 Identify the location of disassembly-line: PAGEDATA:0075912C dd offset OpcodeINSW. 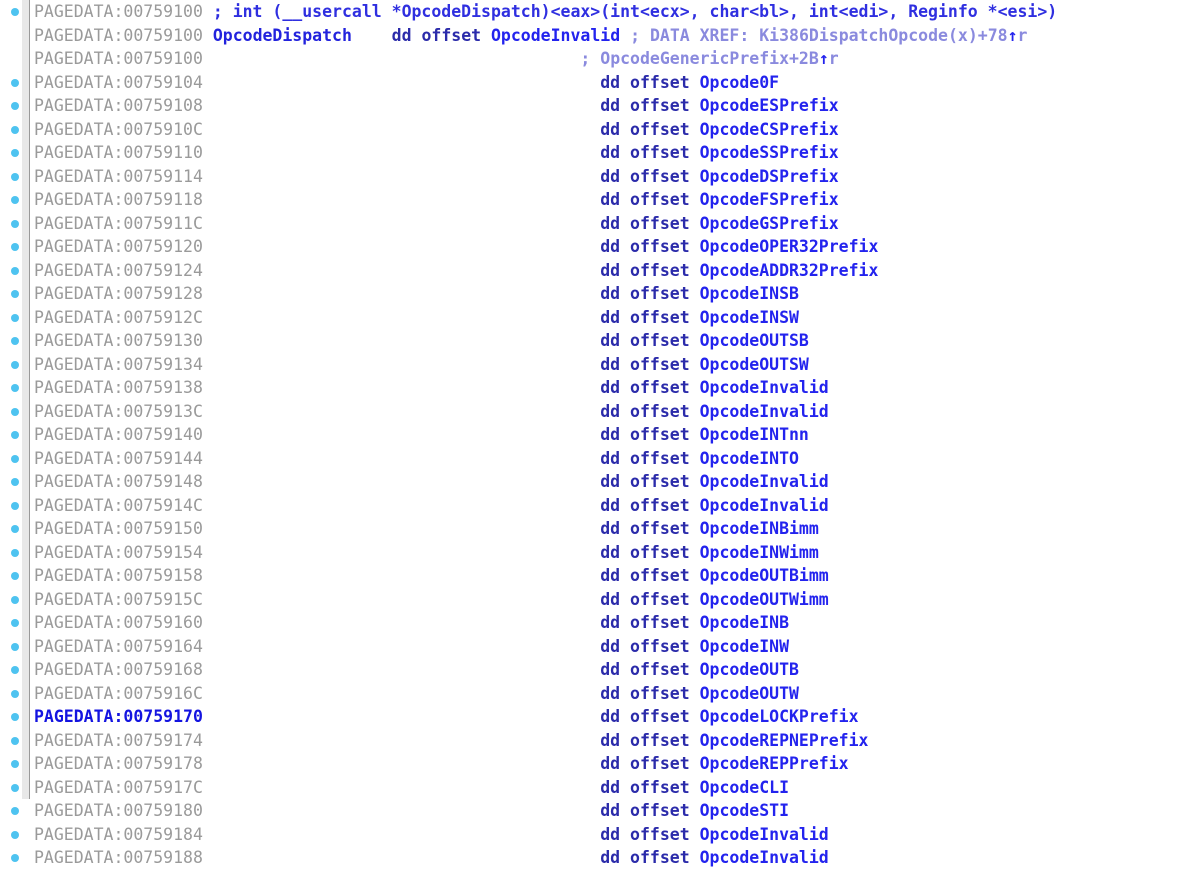
(600, 318).